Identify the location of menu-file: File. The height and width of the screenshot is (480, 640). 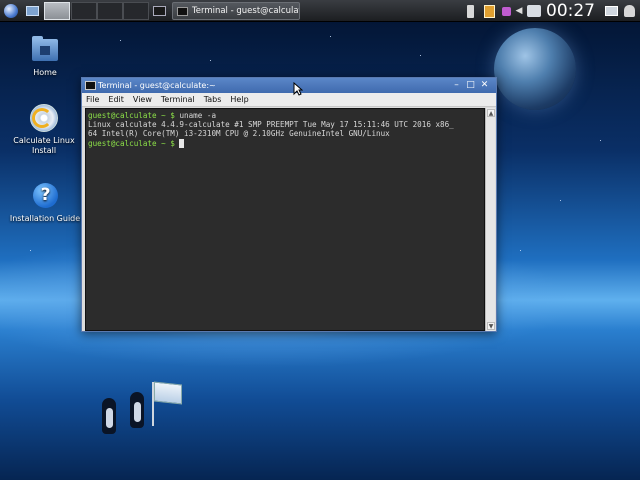
(92, 99).